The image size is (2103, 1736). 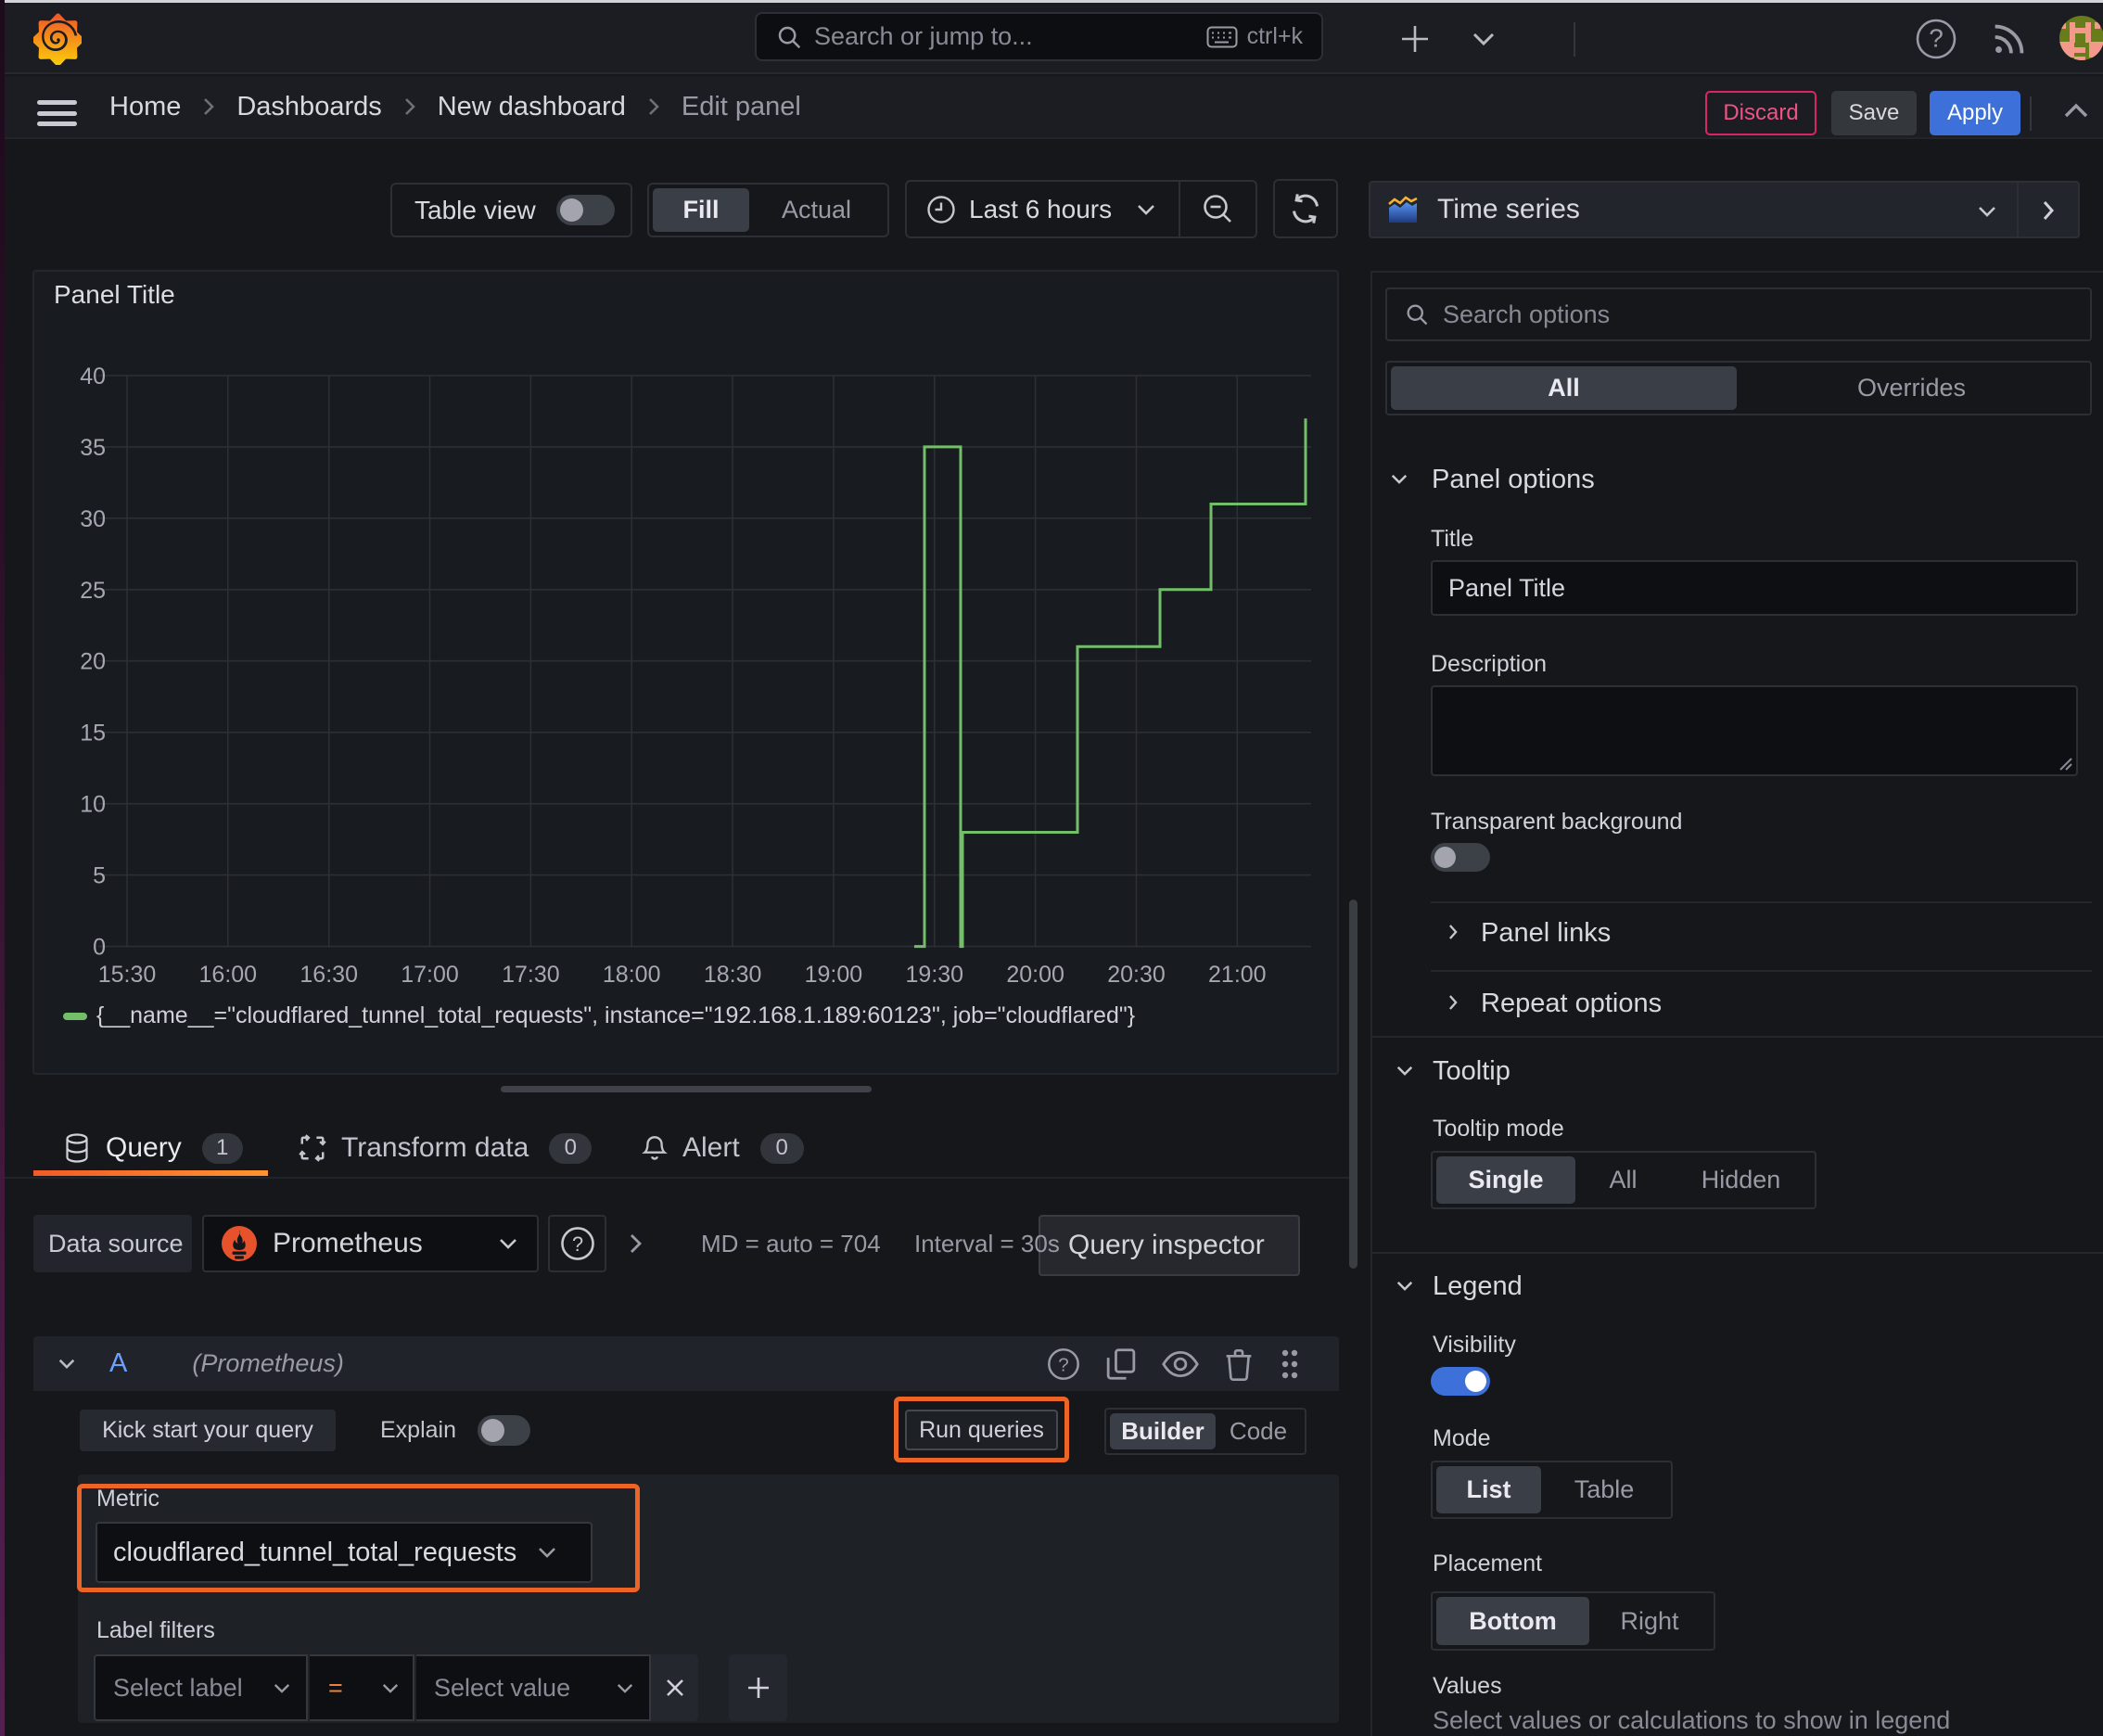 What do you see at coordinates (99, 948) in the screenshot?
I see `svg-text: 0` at bounding box center [99, 948].